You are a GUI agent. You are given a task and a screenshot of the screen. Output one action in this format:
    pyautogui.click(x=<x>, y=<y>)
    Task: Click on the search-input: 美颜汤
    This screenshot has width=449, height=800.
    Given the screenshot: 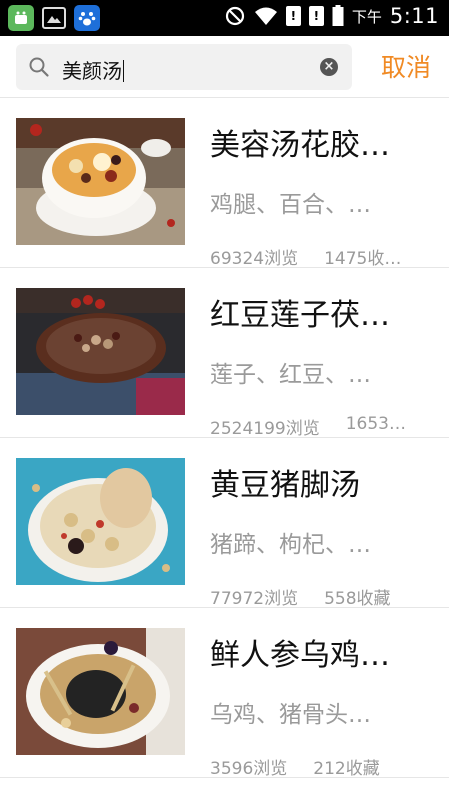 What is the action you would take?
    pyautogui.click(x=93, y=69)
    